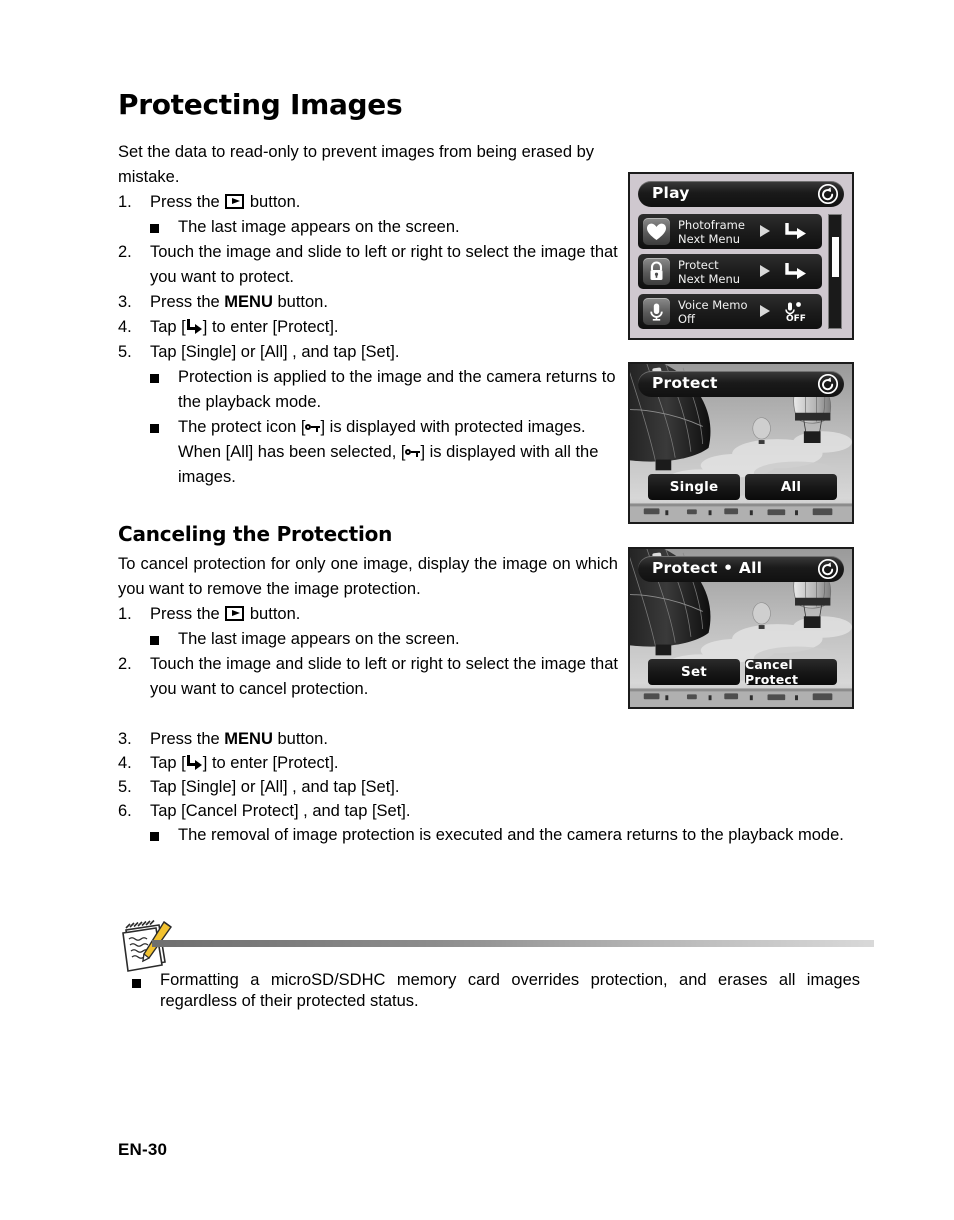 The image size is (954, 1220). I want to click on vertical-scrollbar, so click(835, 271).